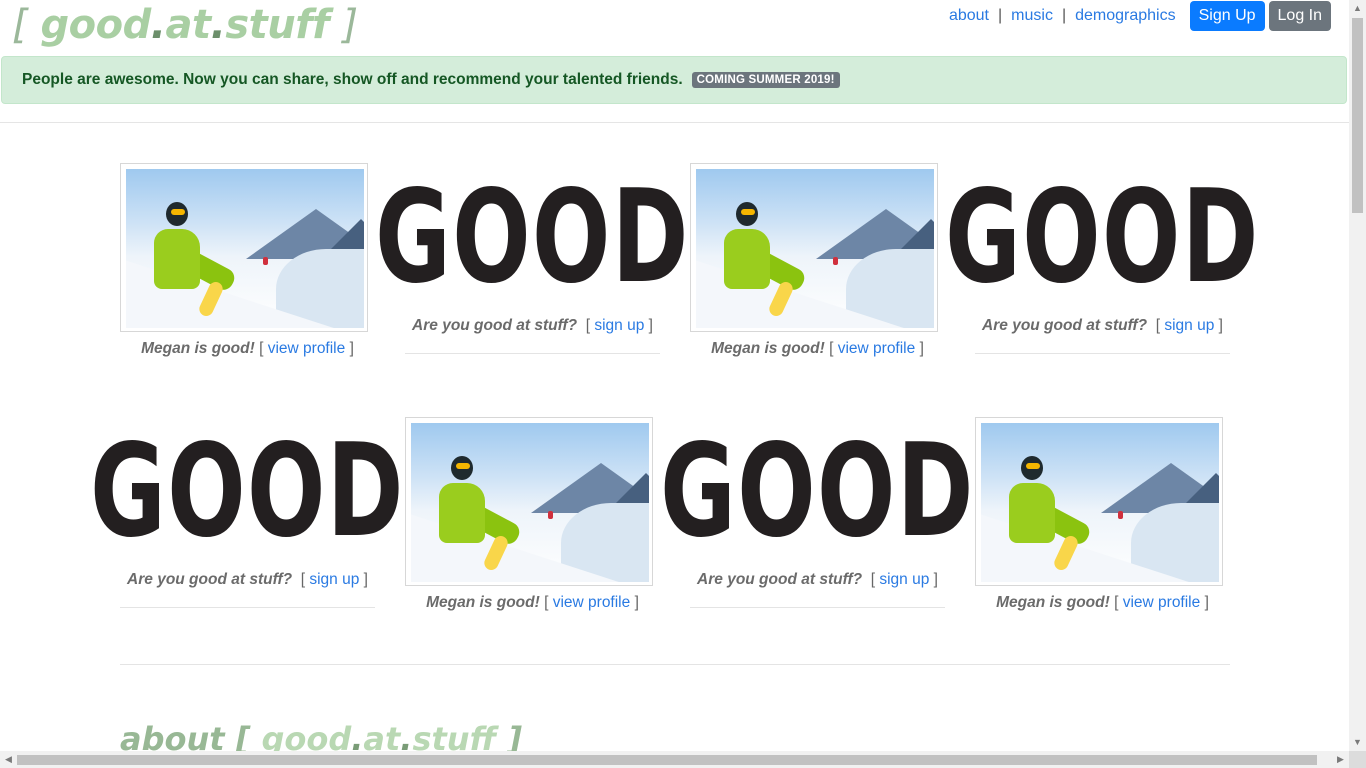 The height and width of the screenshot is (768, 1366). What do you see at coordinates (667, 760) in the screenshot?
I see `horizontal-scroll-thumb` at bounding box center [667, 760].